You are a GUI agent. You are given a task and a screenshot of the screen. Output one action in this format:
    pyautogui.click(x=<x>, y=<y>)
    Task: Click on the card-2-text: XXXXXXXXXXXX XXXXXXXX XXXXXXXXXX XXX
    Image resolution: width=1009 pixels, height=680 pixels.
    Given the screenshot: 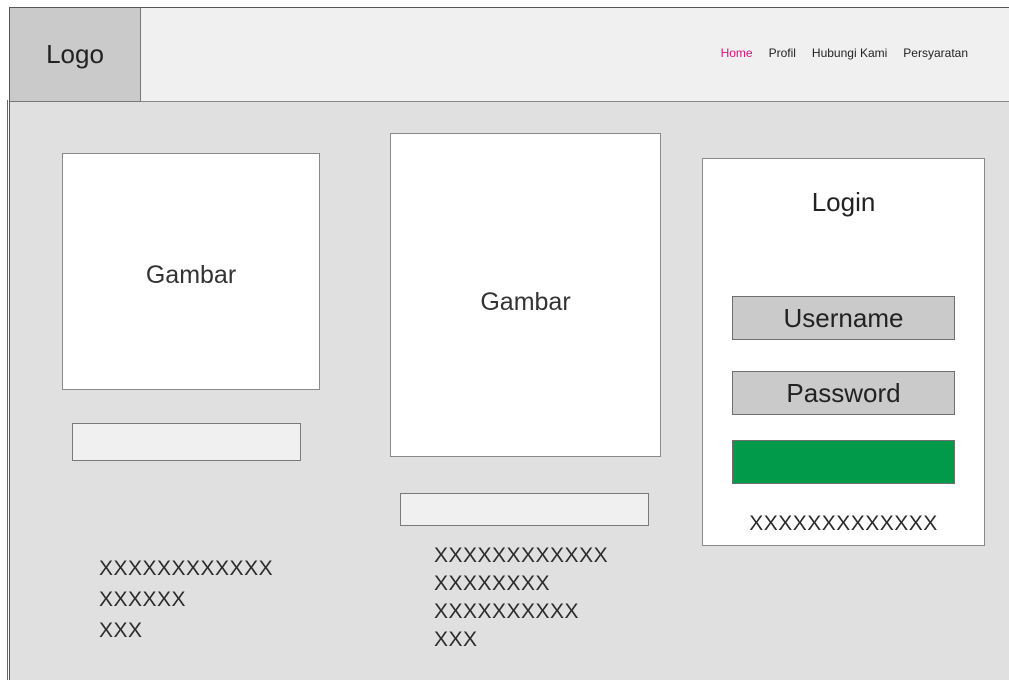 What is the action you would take?
    pyautogui.click(x=521, y=598)
    